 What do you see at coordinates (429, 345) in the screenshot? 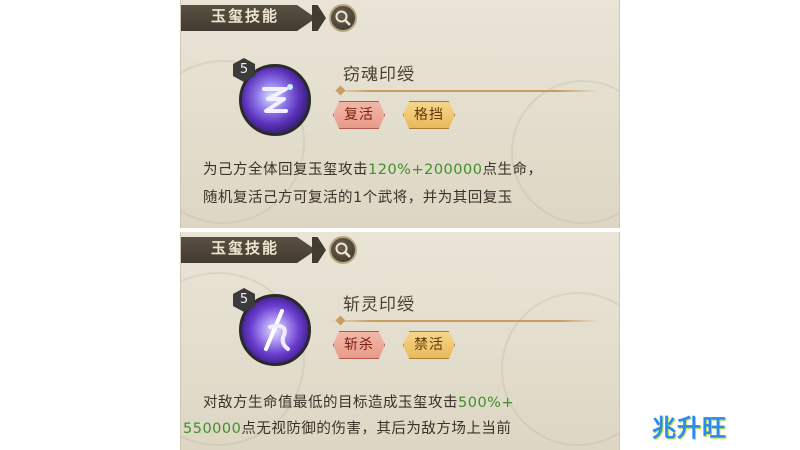
I see `tag-forbid-revive: 禁活` at bounding box center [429, 345].